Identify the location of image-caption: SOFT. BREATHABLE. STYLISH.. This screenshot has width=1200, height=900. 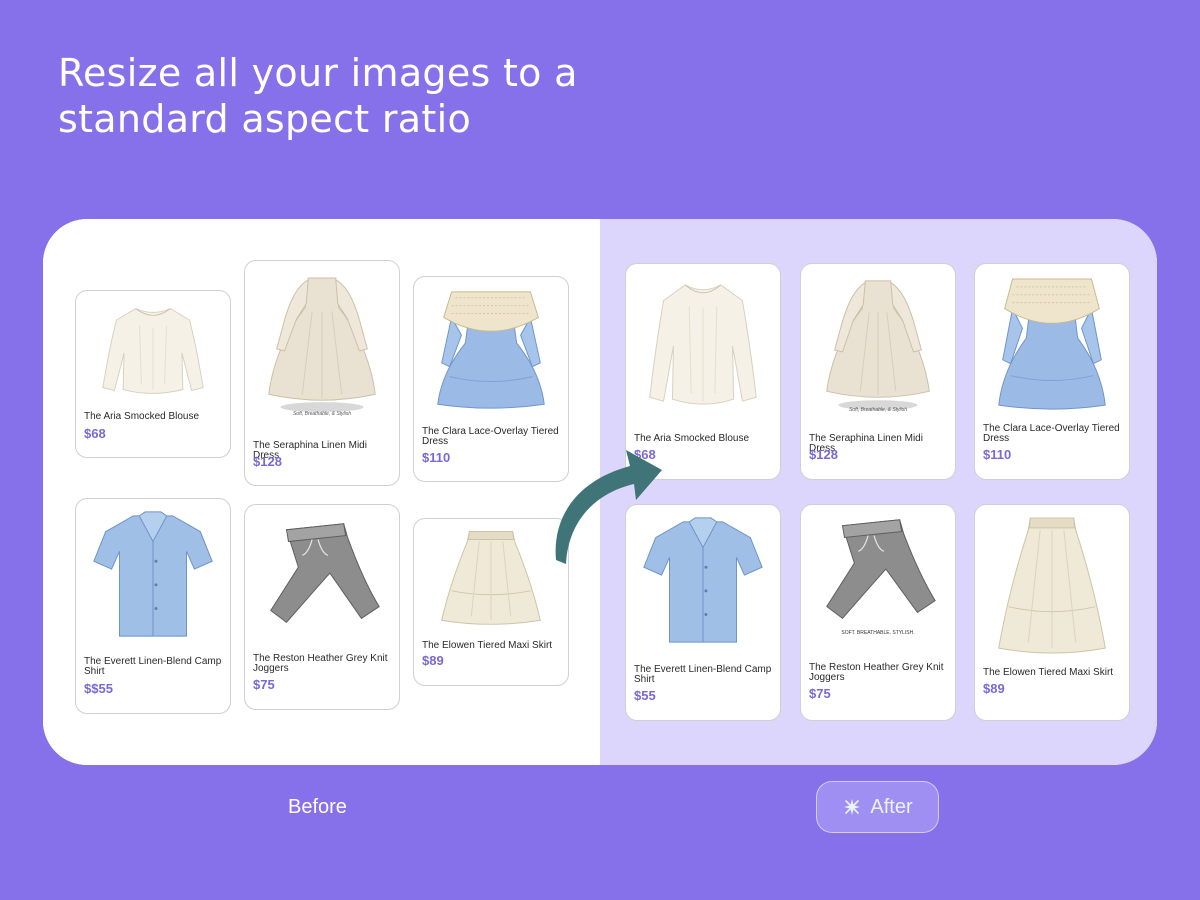
(878, 633).